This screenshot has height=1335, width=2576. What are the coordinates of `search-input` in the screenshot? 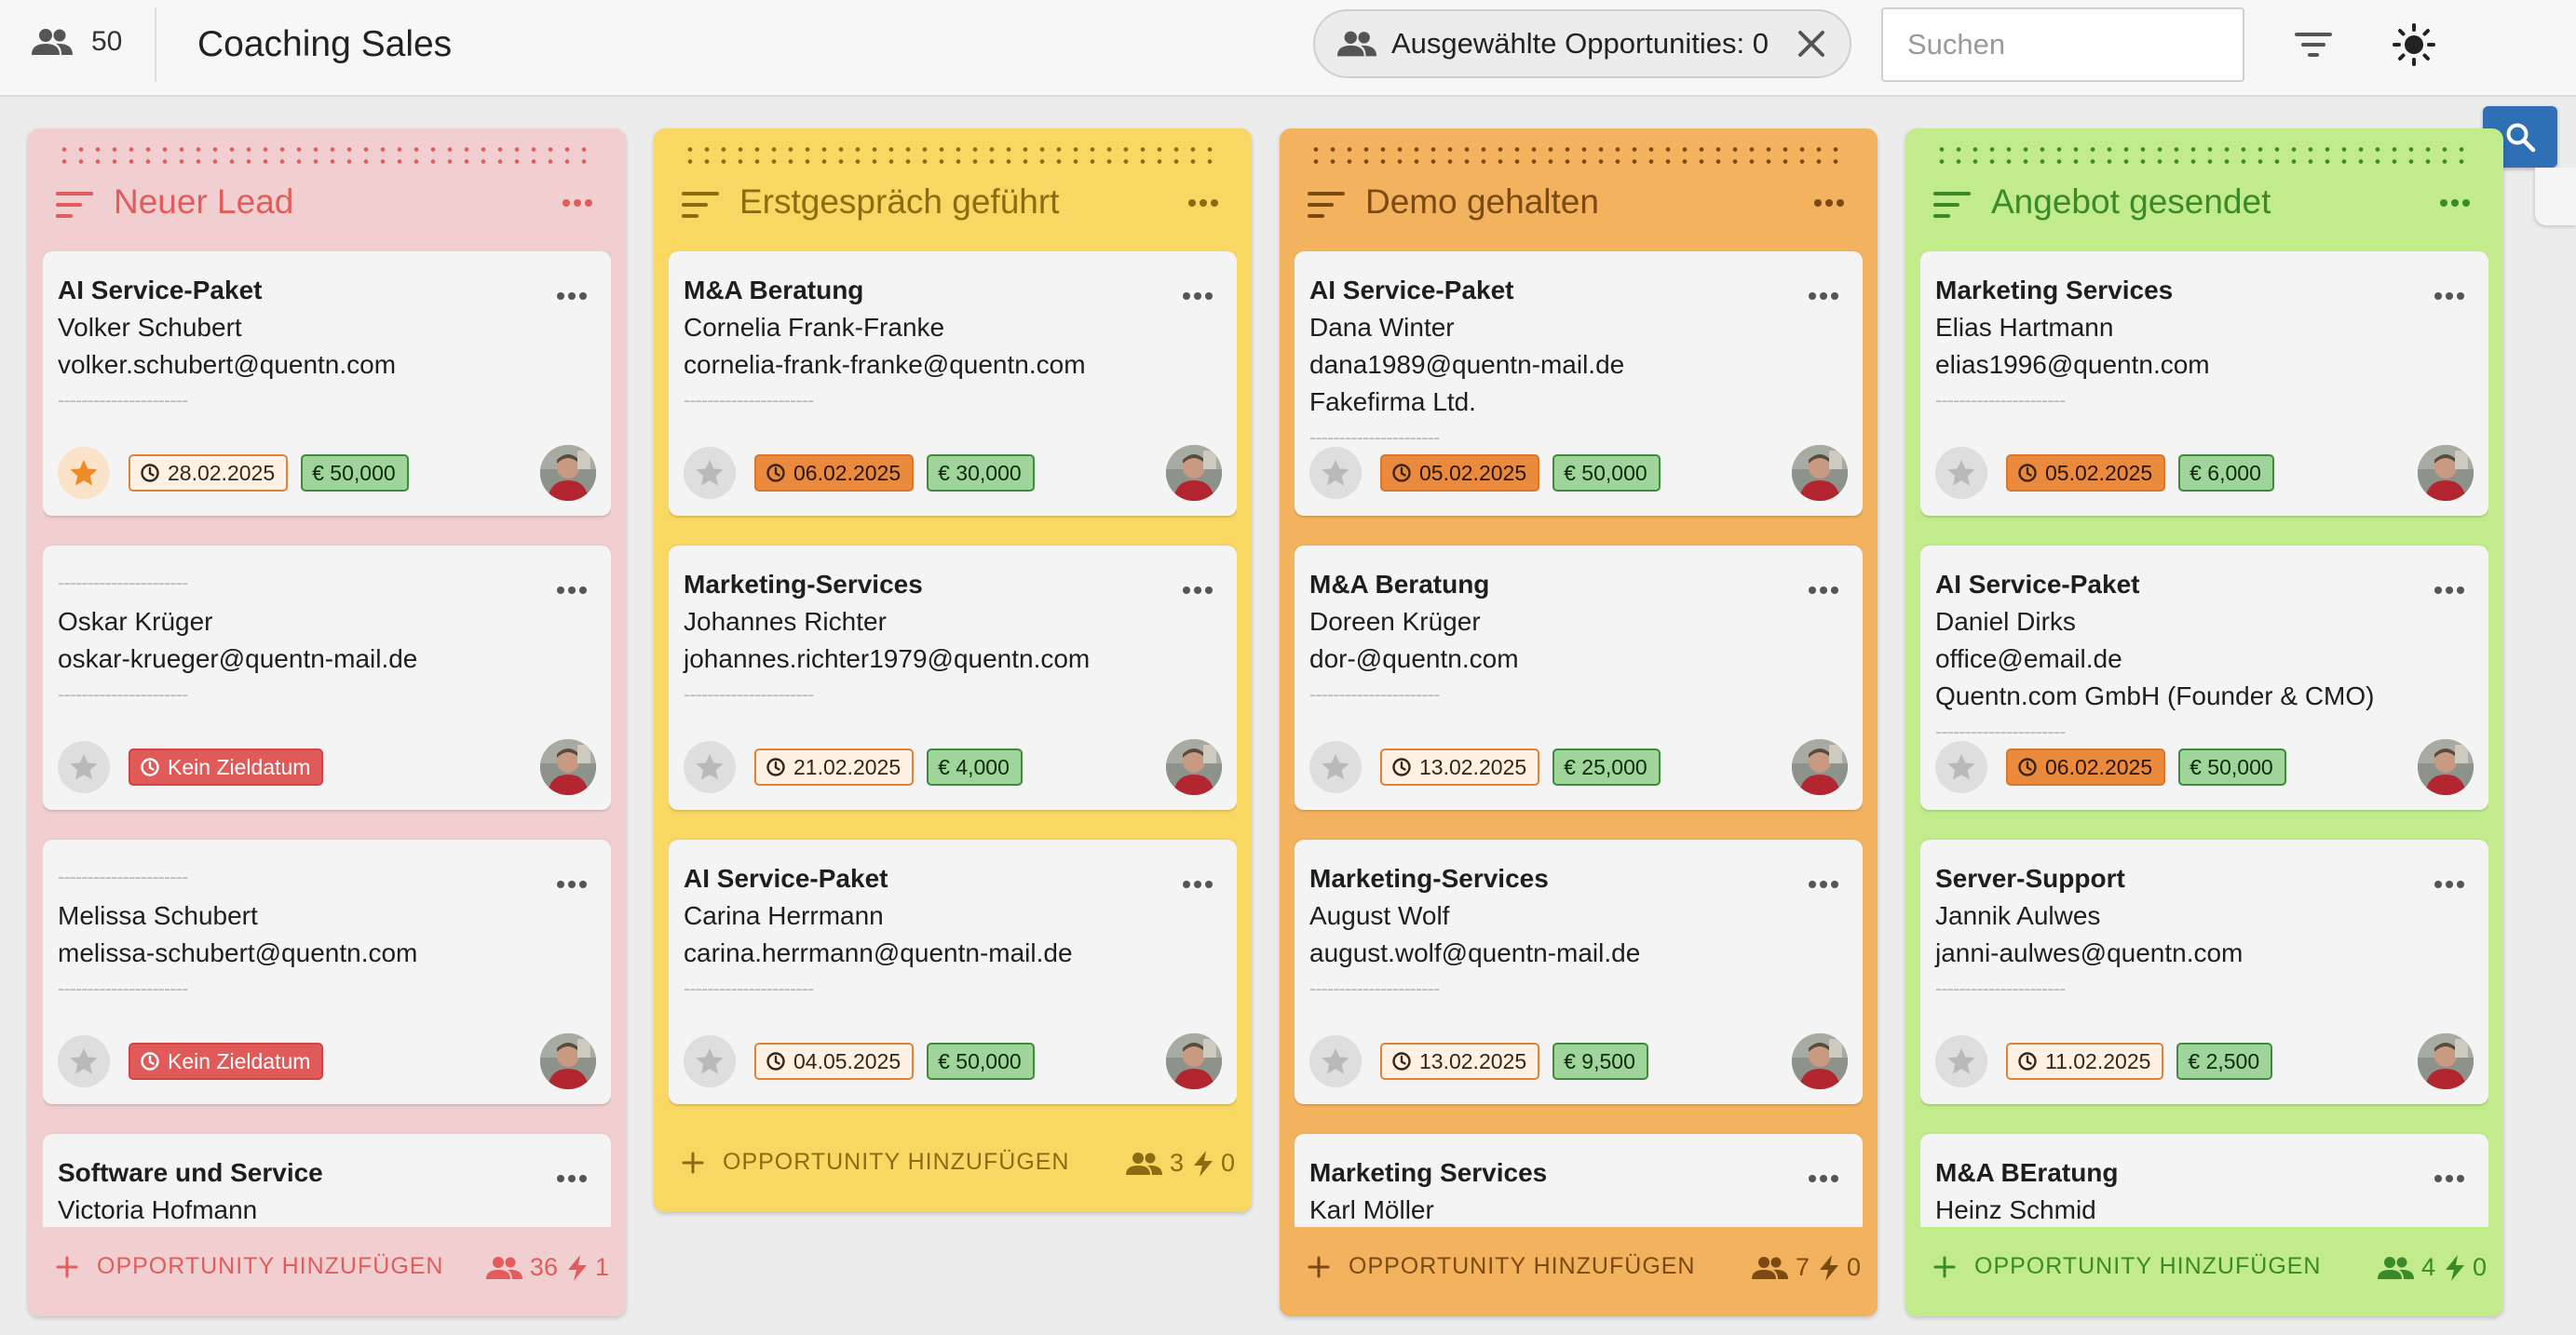 It's located at (2062, 44).